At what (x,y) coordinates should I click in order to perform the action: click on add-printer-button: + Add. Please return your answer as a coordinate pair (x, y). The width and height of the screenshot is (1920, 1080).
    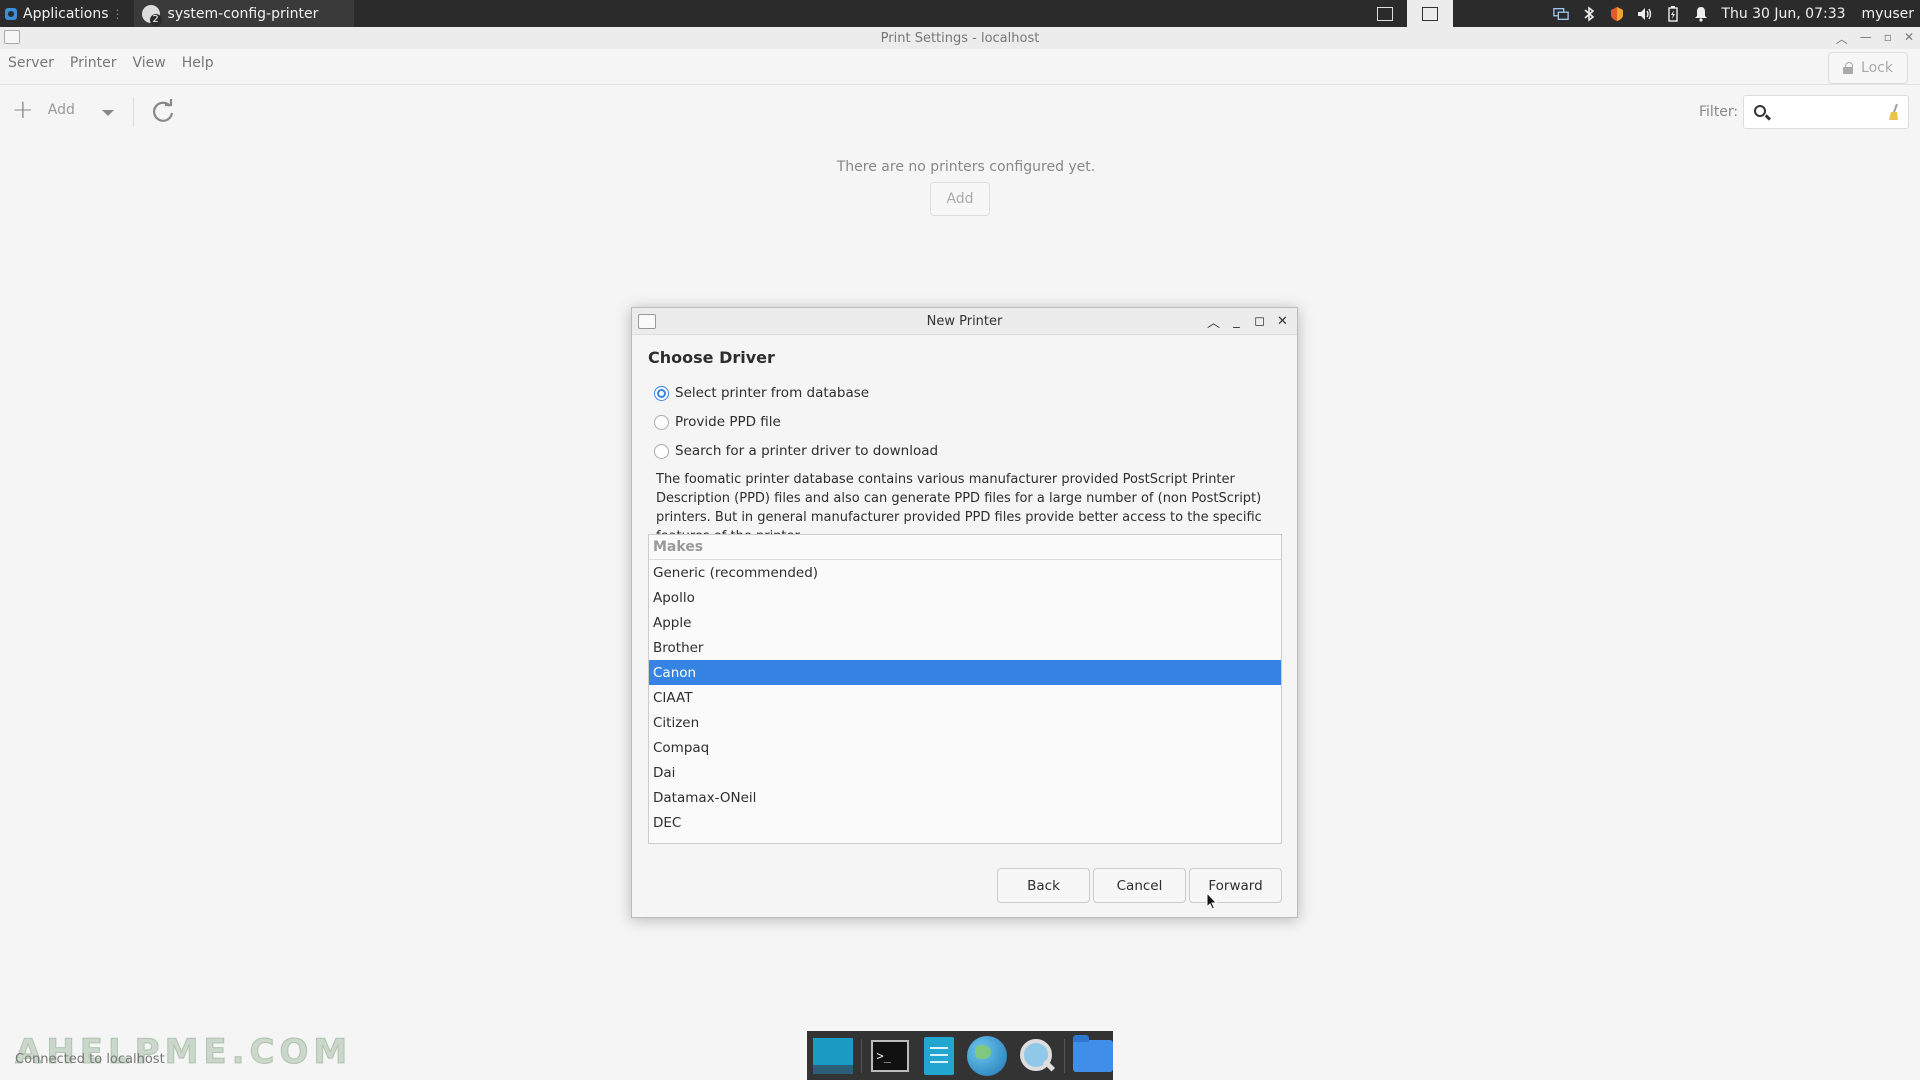
    Looking at the image, I should click on (43, 110).